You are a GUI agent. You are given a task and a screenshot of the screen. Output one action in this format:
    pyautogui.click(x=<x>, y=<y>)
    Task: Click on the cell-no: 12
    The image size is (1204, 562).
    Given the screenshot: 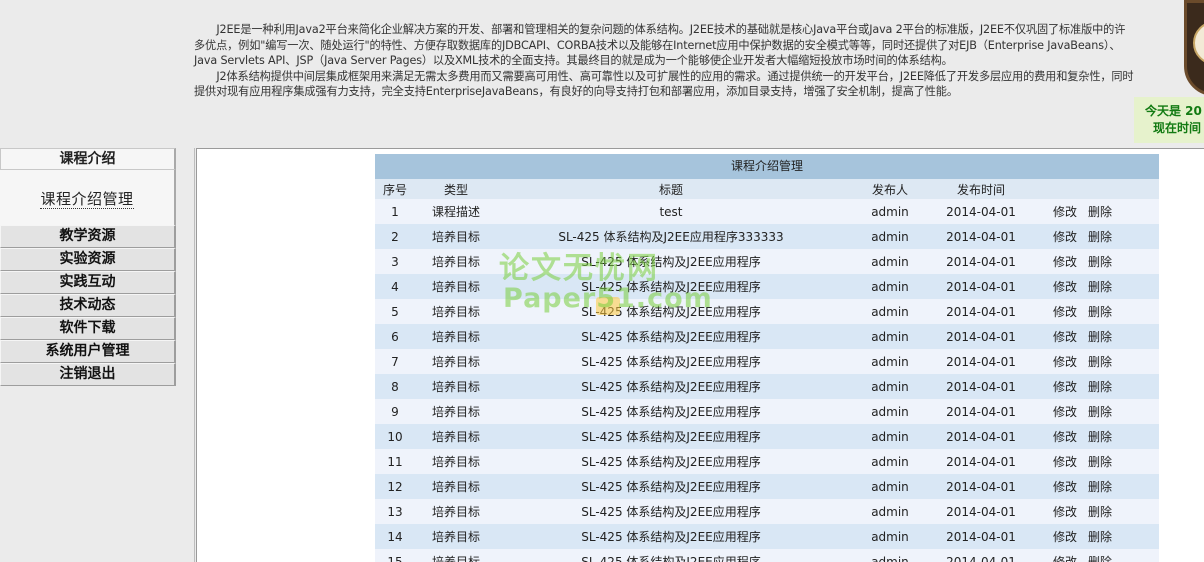 What is the action you would take?
    pyautogui.click(x=395, y=486)
    